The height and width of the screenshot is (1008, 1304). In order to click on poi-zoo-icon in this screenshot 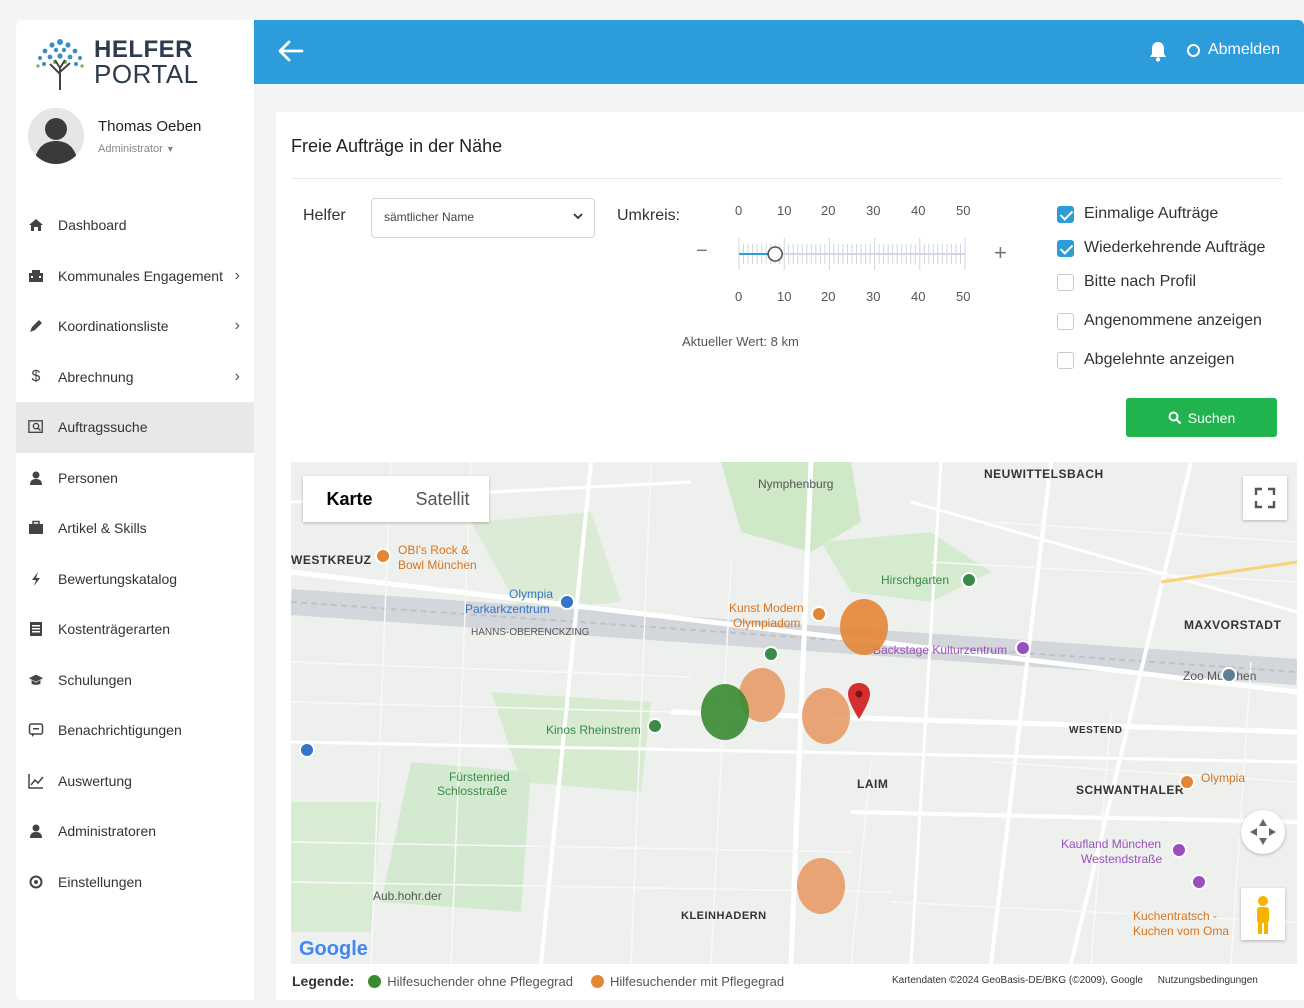, I will do `click(1229, 675)`.